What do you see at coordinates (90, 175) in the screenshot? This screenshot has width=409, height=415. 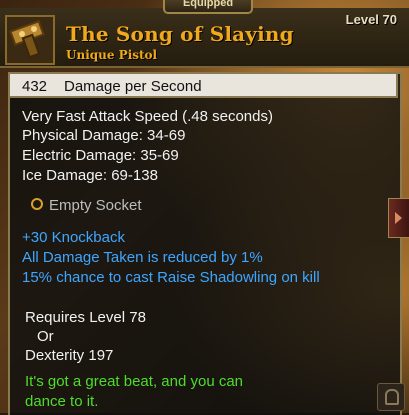 I see `ice-damage: Ice Damage: 69-138` at bounding box center [90, 175].